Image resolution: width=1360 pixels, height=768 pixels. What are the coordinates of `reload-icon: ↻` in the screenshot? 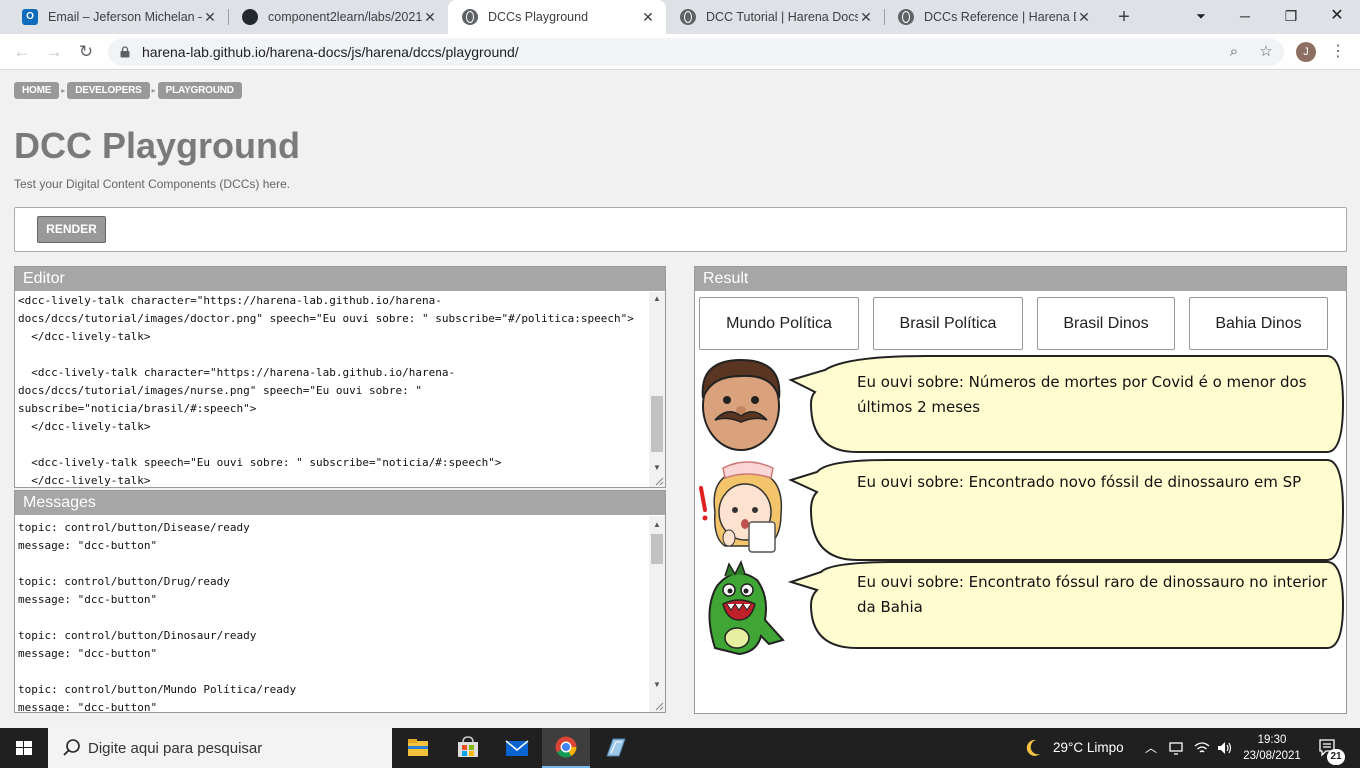 It's located at (86, 52).